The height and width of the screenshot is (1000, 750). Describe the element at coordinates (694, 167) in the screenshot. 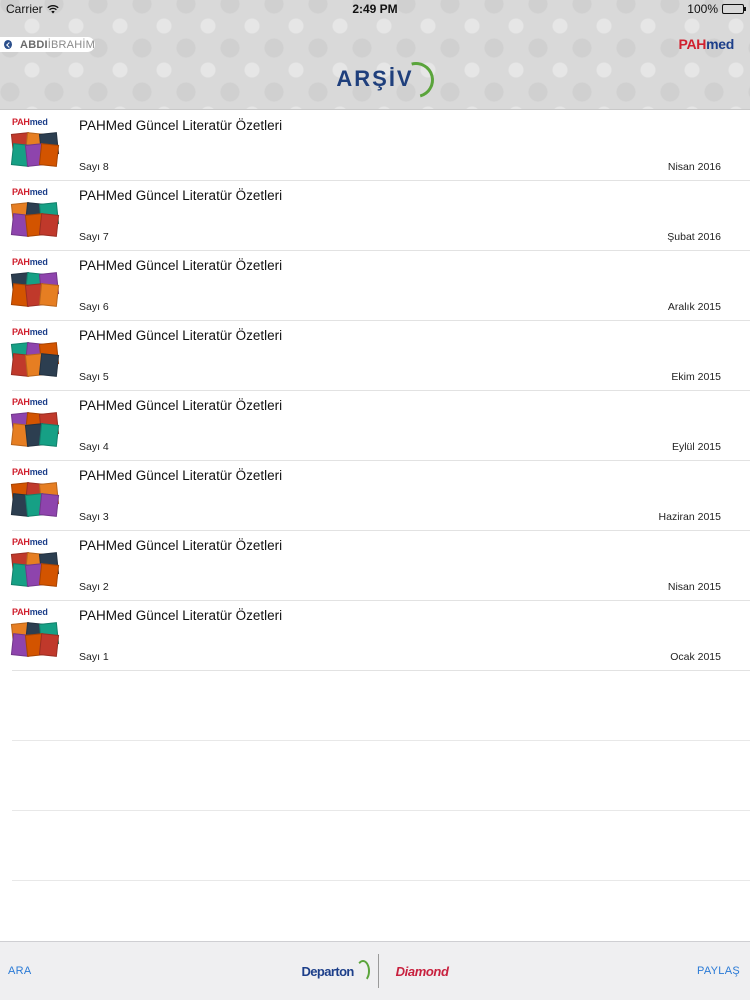

I see `item-date: Nisan 2016` at that location.